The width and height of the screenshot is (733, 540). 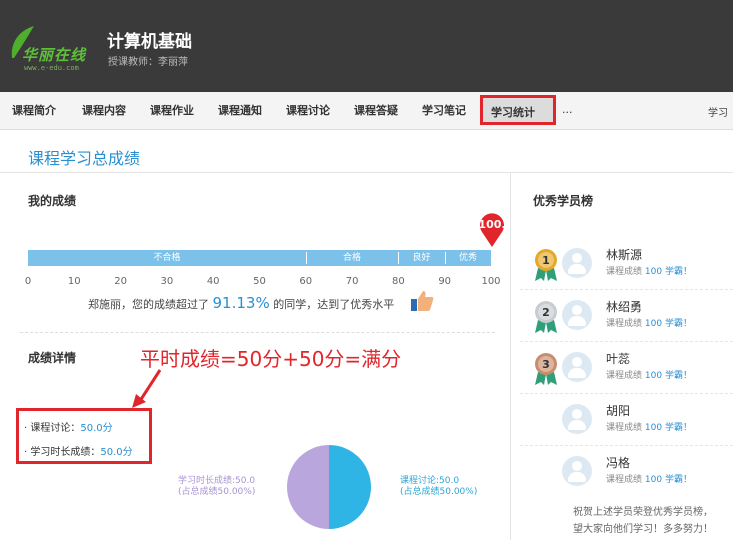 What do you see at coordinates (55, 428) in the screenshot?
I see `detail-label: 课程讨论：` at bounding box center [55, 428].